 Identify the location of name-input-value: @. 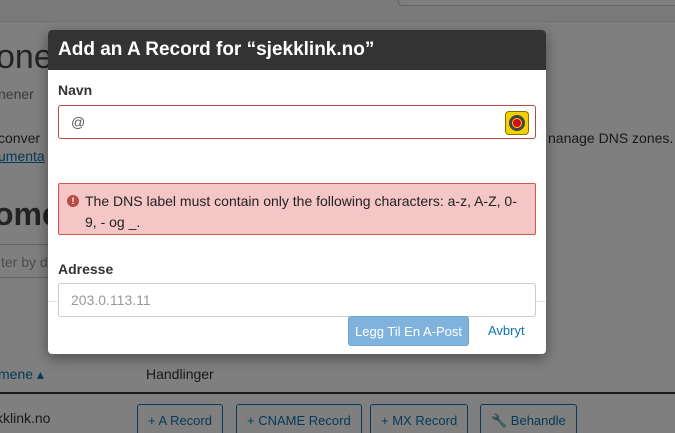
(78, 122).